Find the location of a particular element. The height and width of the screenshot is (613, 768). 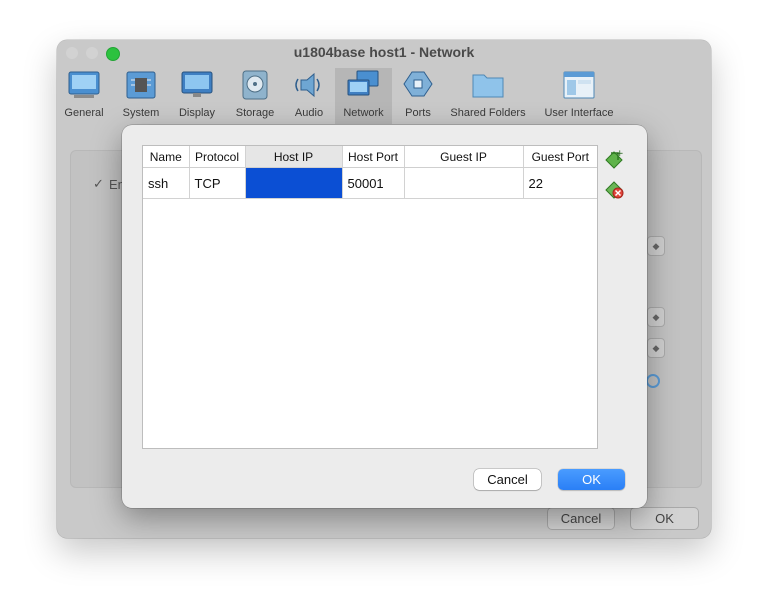

toolbar-item-storage: Storage is located at coordinates (255, 96).